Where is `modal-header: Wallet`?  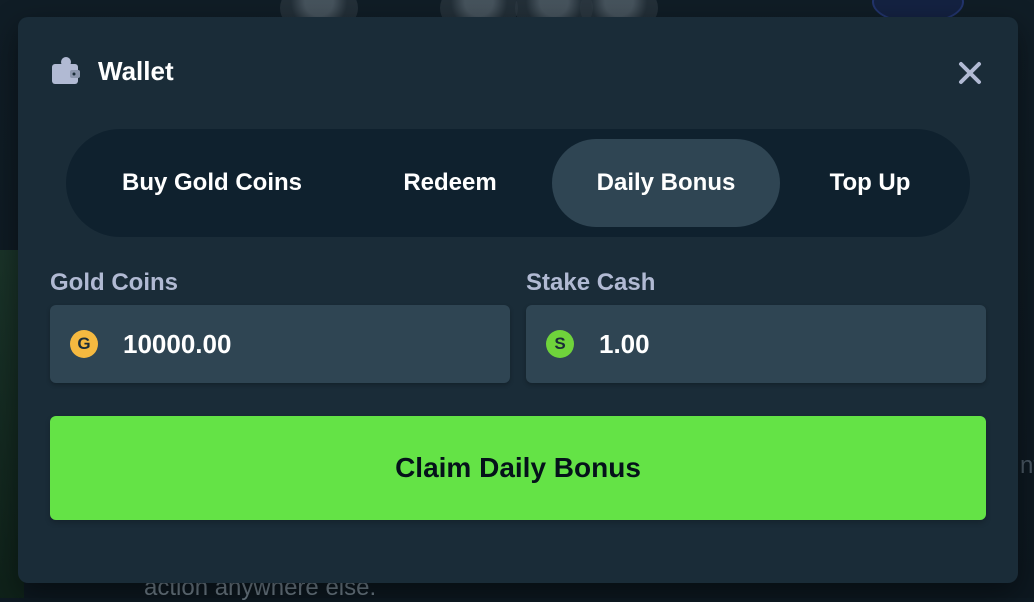 modal-header: Wallet is located at coordinates (112, 71).